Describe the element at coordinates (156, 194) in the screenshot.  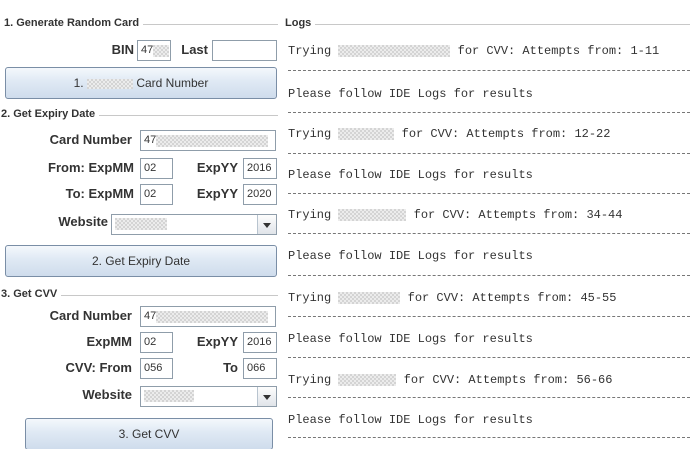
I see `expiry-to-mm-field: 02` at that location.